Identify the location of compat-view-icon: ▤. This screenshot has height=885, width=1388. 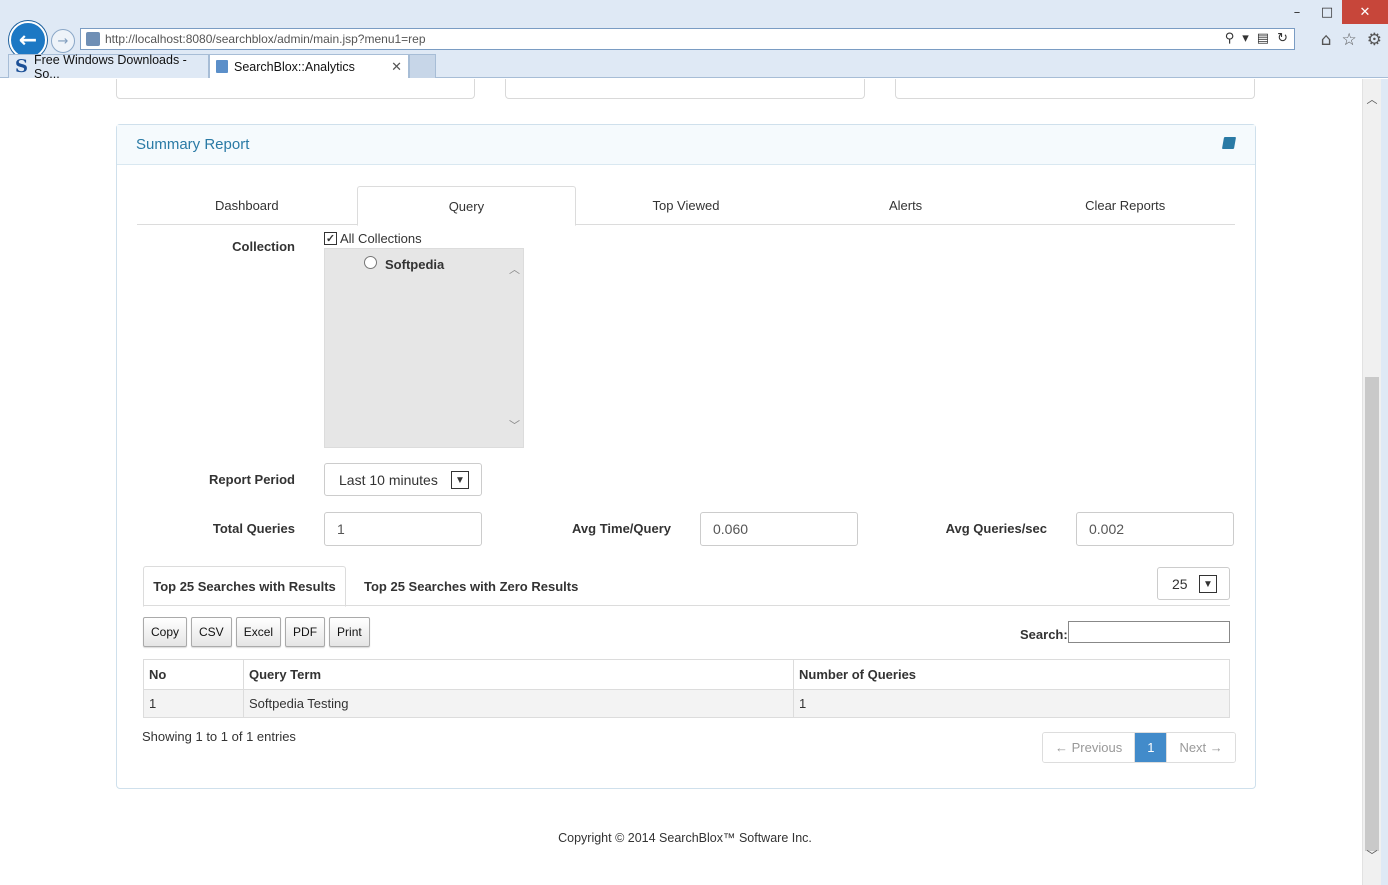
(1263, 38).